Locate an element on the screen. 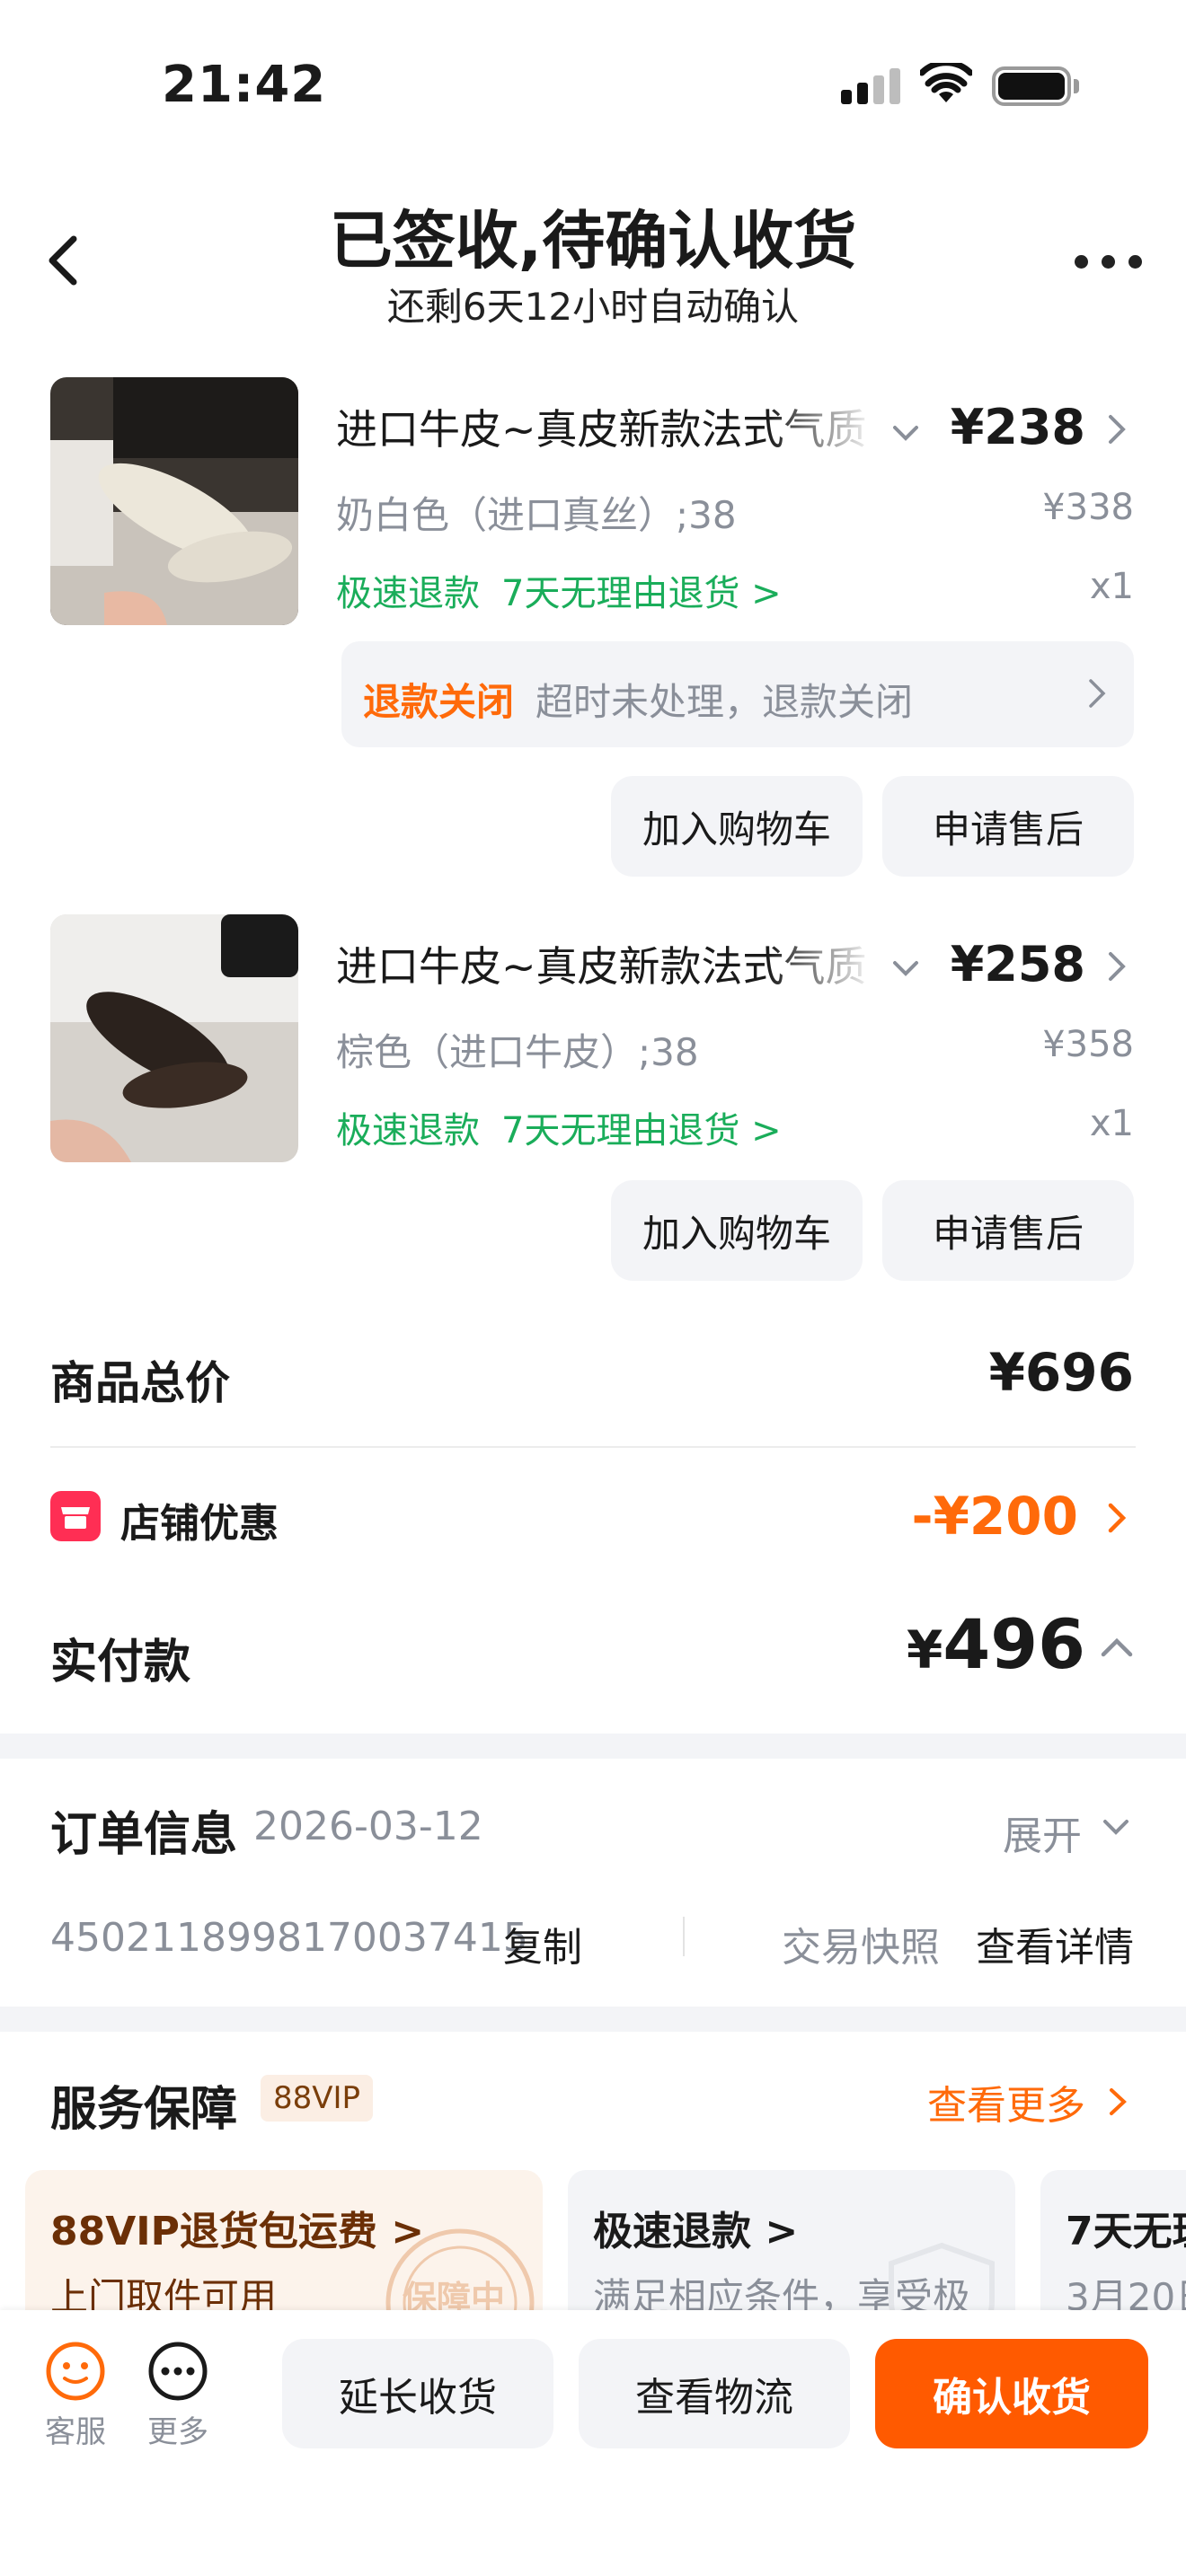 Image resolution: width=1186 pixels, height=2576 pixels. more-label: 更多 is located at coordinates (178, 2429).